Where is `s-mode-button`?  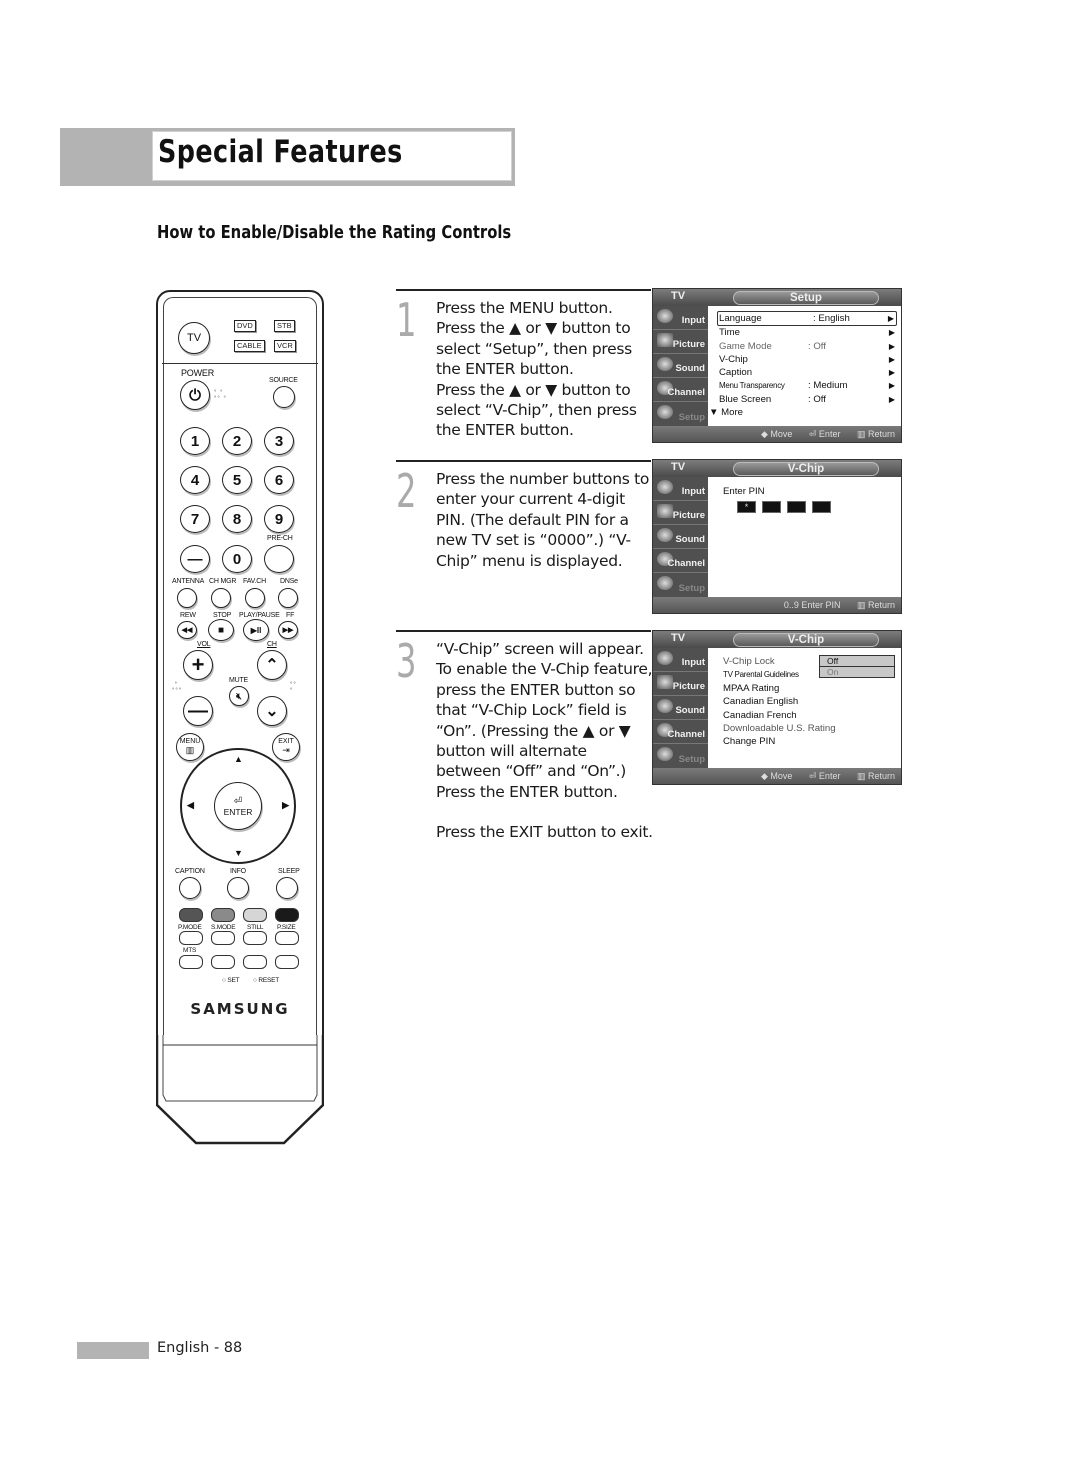
s-mode-button is located at coordinates (223, 938).